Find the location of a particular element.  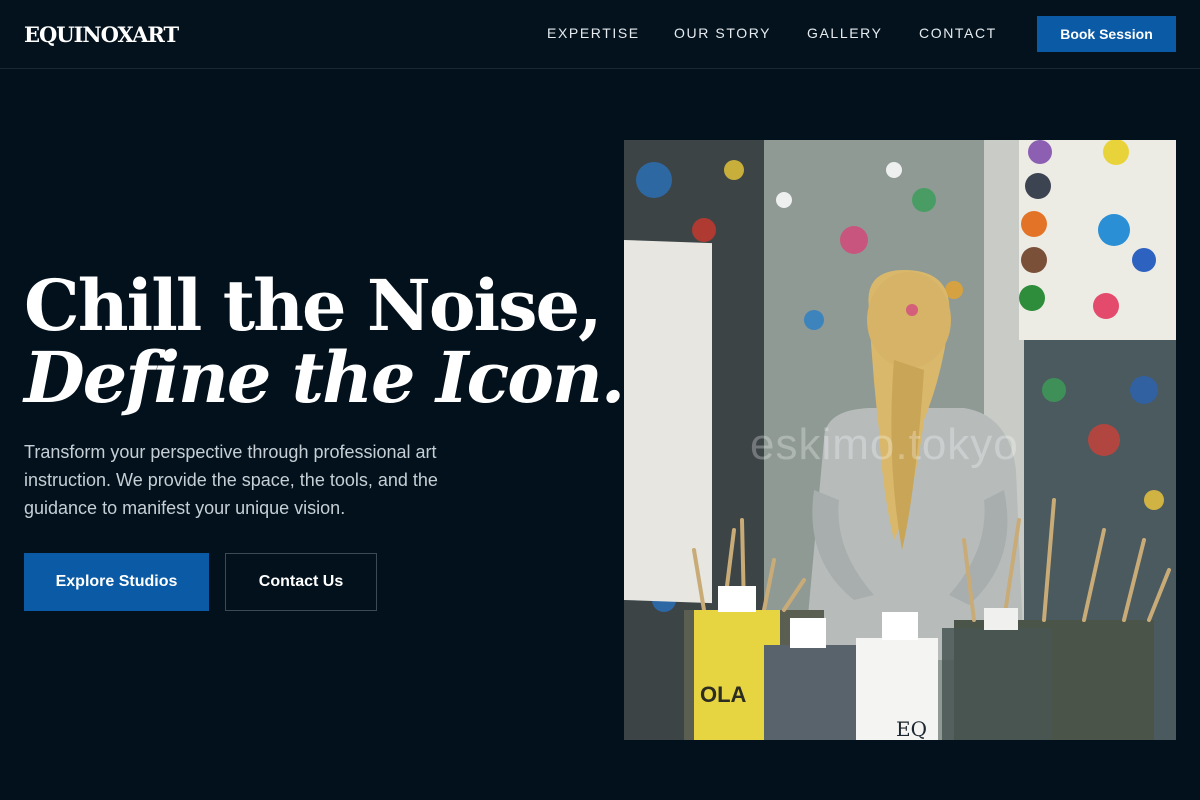

image-watermark: eskimo.tokyo is located at coordinates (884, 444).